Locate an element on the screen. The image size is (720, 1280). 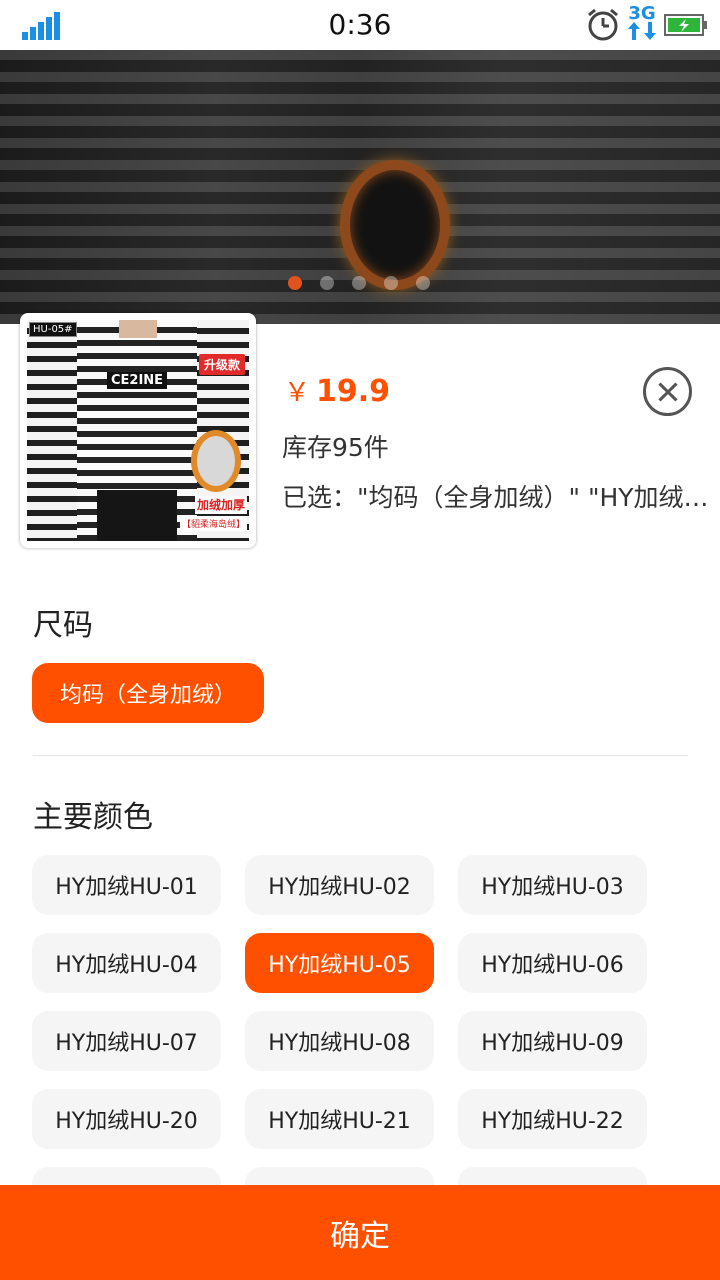
color-option-selected: HY加绒HU-05 is located at coordinates (339, 963).